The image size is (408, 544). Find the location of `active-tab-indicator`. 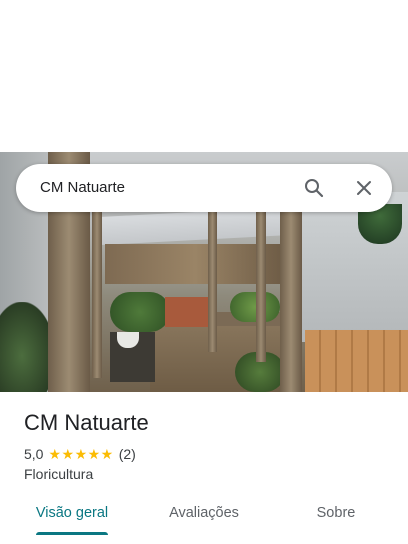

active-tab-indicator is located at coordinates (72, 533).